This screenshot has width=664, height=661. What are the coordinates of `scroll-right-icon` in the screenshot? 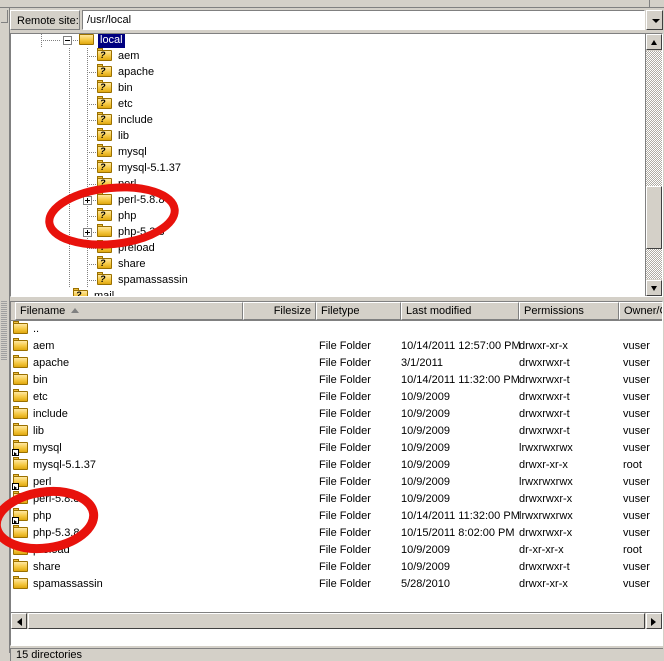 It's located at (654, 621).